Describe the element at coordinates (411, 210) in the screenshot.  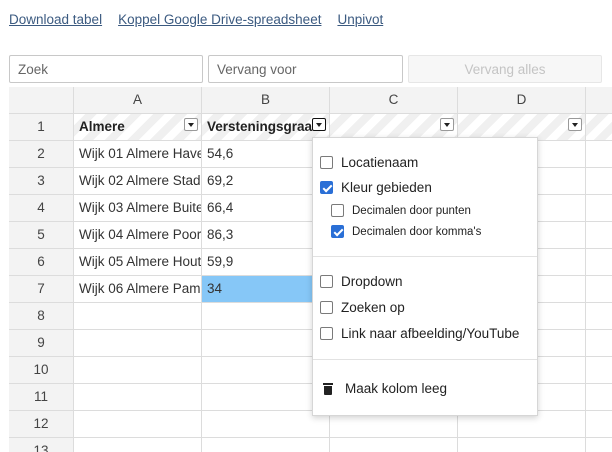
I see `menu-item-label: Decimalen door punten` at that location.